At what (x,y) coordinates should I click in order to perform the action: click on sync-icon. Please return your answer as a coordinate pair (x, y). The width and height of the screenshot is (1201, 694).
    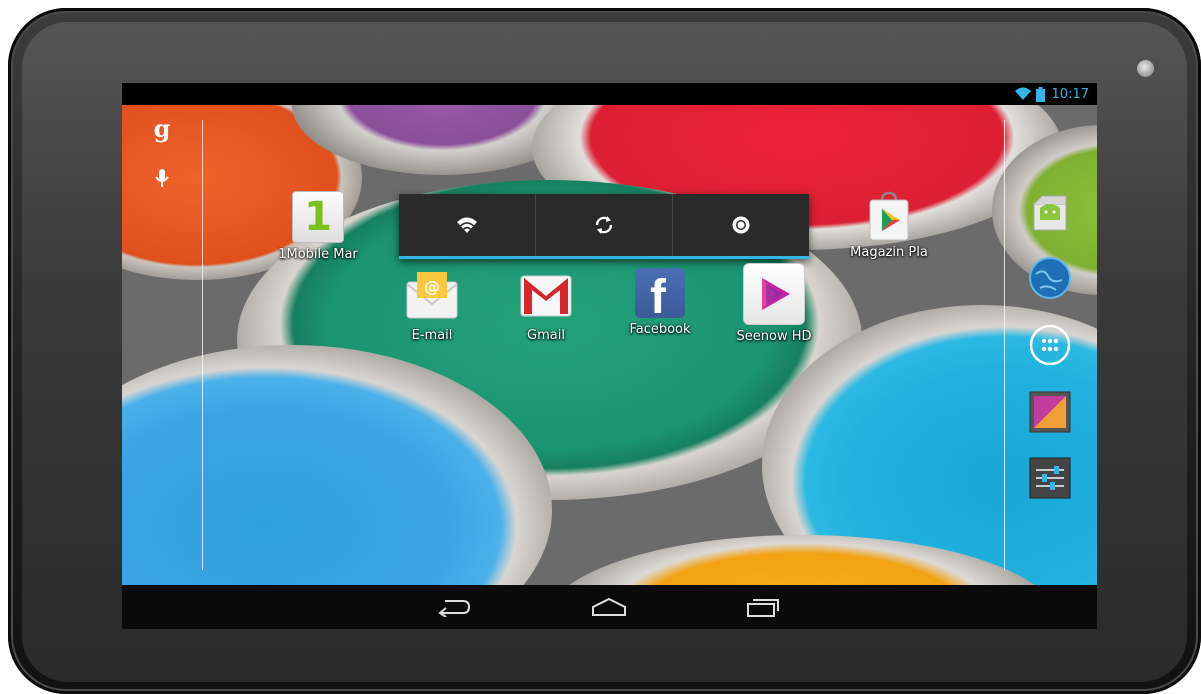
    Looking at the image, I should click on (604, 225).